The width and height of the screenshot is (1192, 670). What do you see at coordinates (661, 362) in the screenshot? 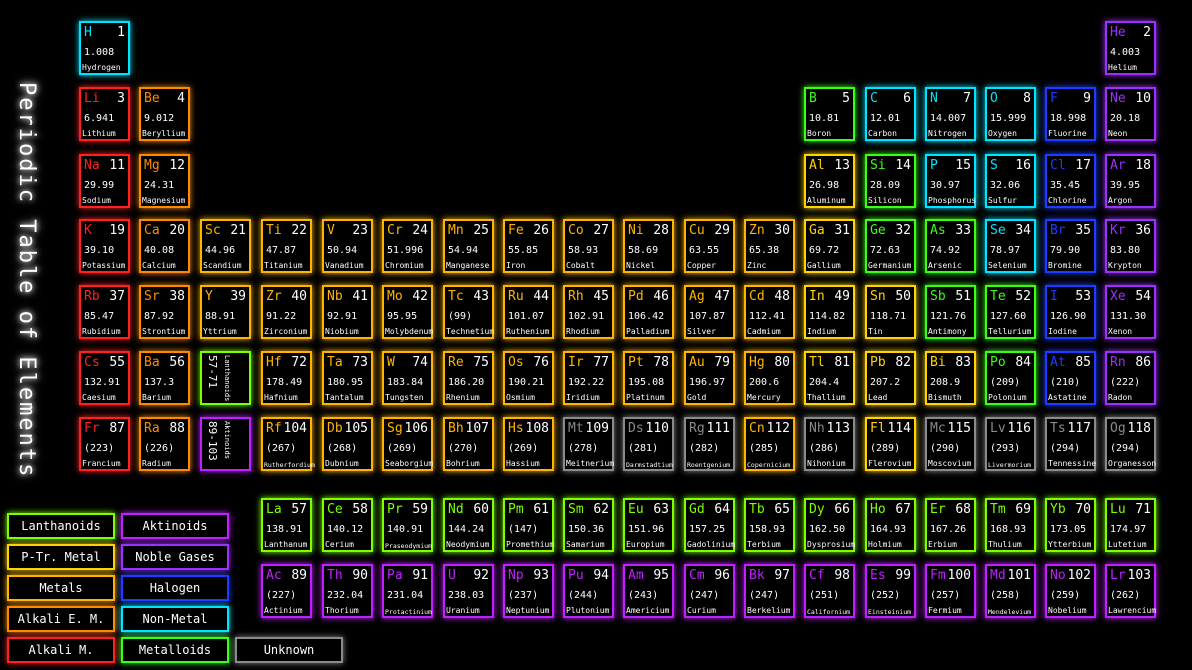
I see `atomic-number: 78` at bounding box center [661, 362].